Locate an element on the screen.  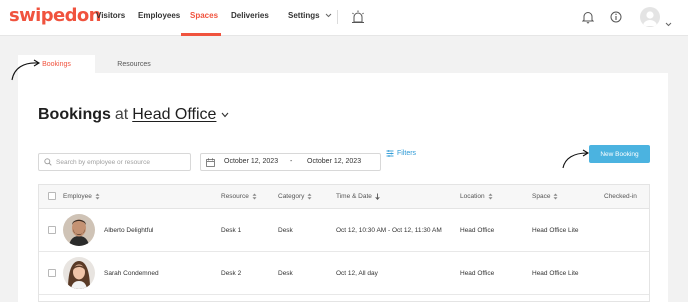
page-title-label: Bookings is located at coordinates (74, 114).